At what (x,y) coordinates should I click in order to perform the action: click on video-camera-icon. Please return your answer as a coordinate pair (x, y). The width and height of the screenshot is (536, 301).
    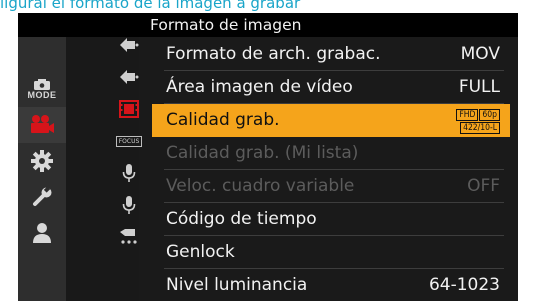
    Looking at the image, I should click on (42, 124).